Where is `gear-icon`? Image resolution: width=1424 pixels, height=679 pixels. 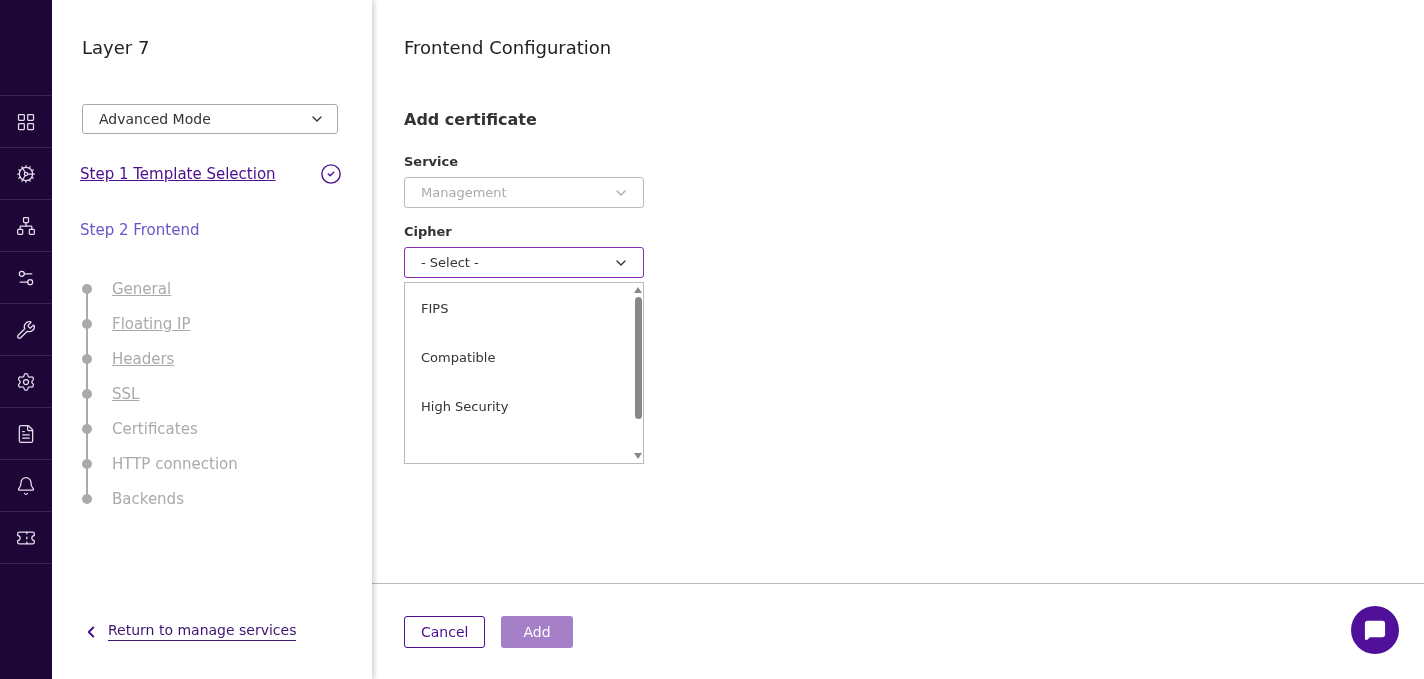 gear-icon is located at coordinates (26, 173).